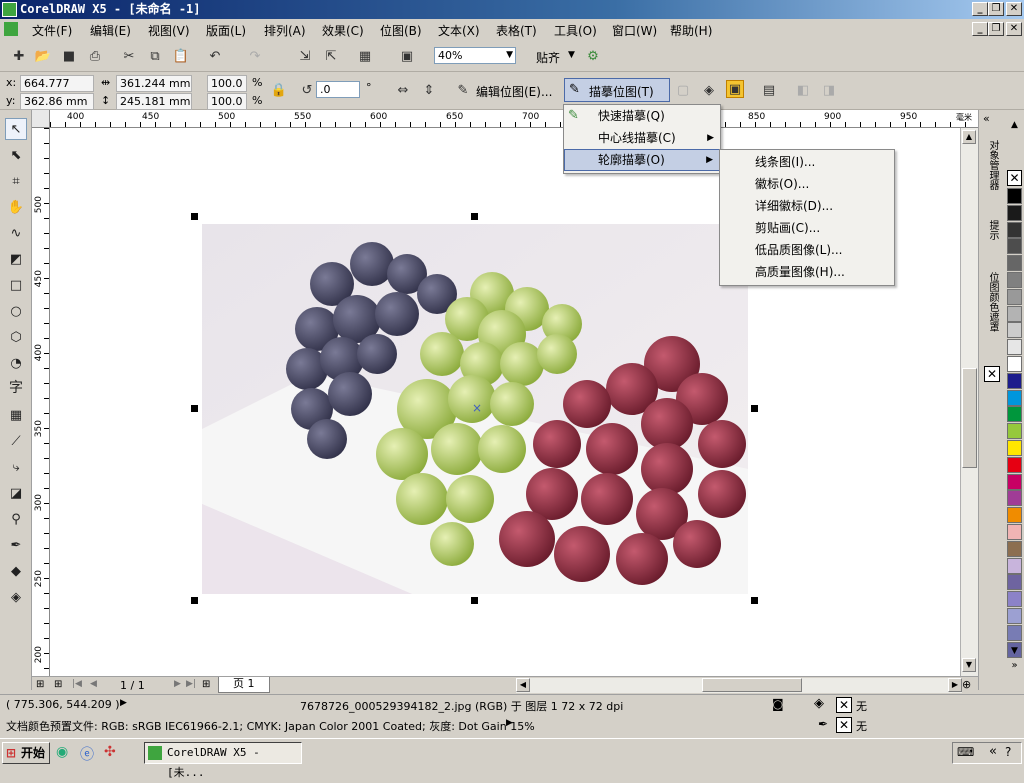  What do you see at coordinates (992, 177) in the screenshot?
I see `object-manager-tab: 对象管理器` at bounding box center [992, 177].